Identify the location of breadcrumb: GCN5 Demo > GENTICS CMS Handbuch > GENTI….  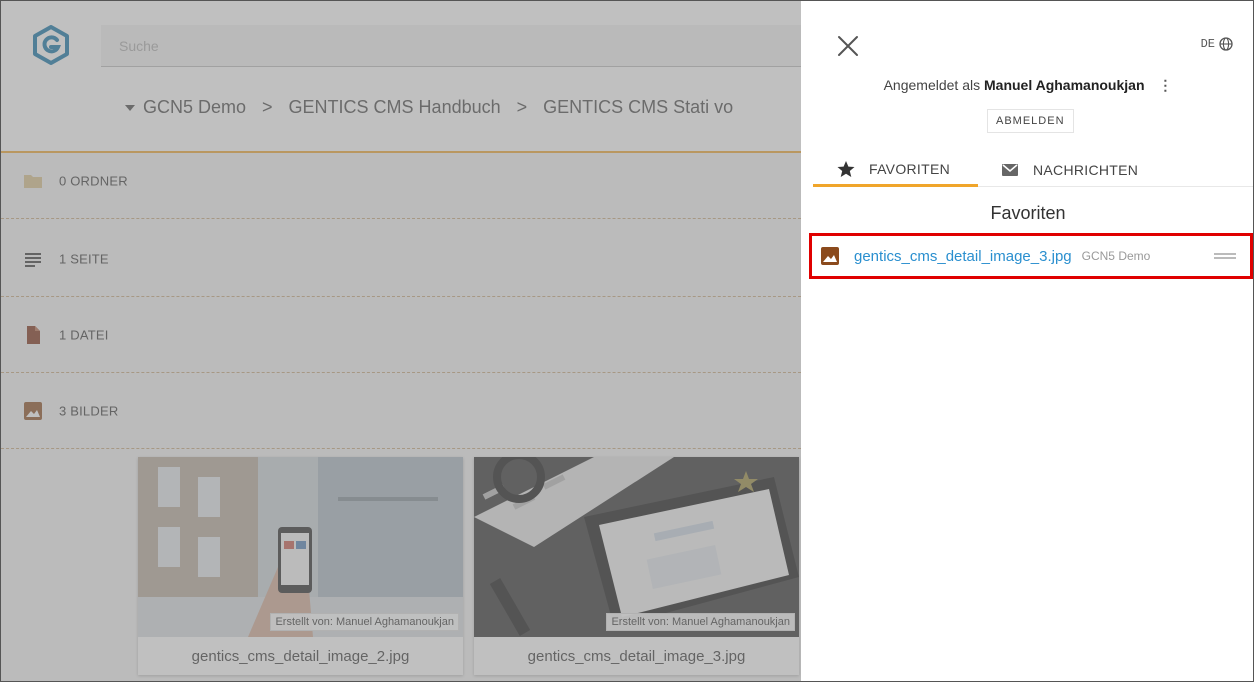
(429, 107).